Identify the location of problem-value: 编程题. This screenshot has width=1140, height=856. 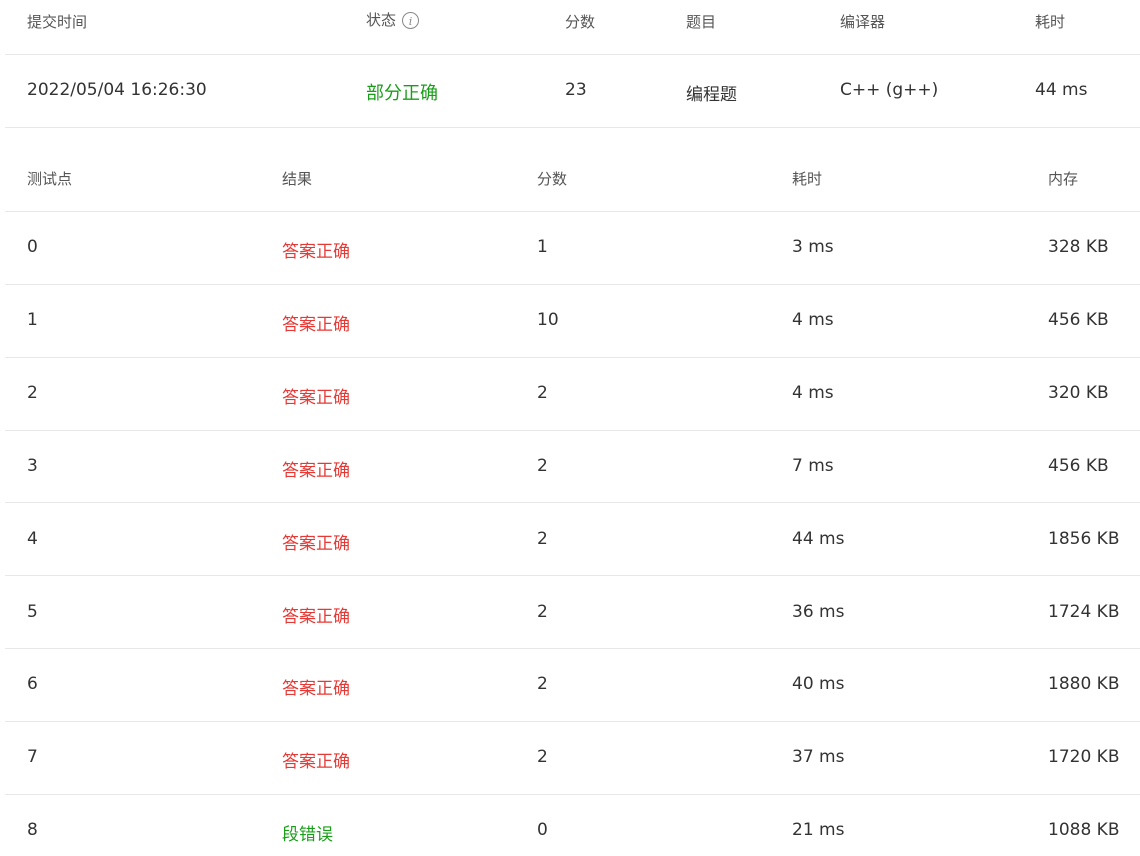
(711, 92).